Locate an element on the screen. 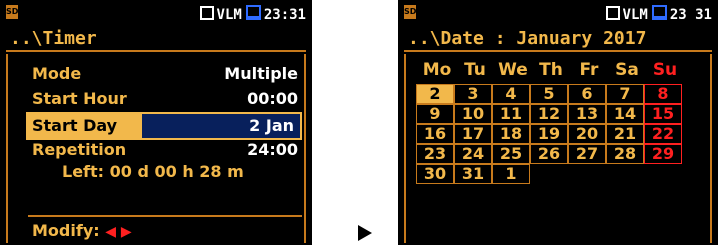 The image size is (728, 245). weekday-label: Fr is located at coordinates (589, 70).